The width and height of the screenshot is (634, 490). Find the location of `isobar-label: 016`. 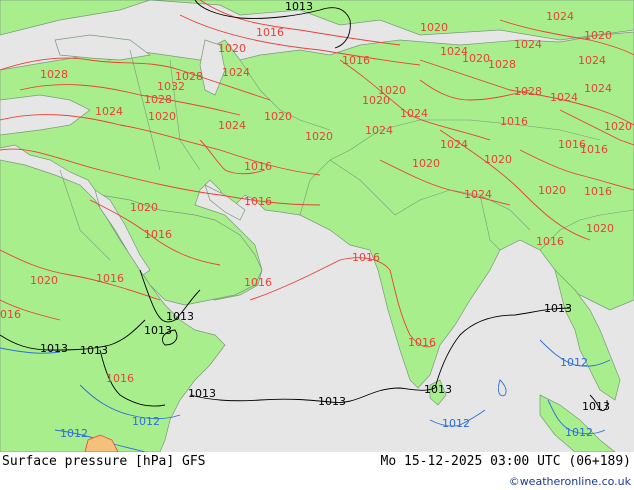

isobar-label: 016 is located at coordinates (10, 314).